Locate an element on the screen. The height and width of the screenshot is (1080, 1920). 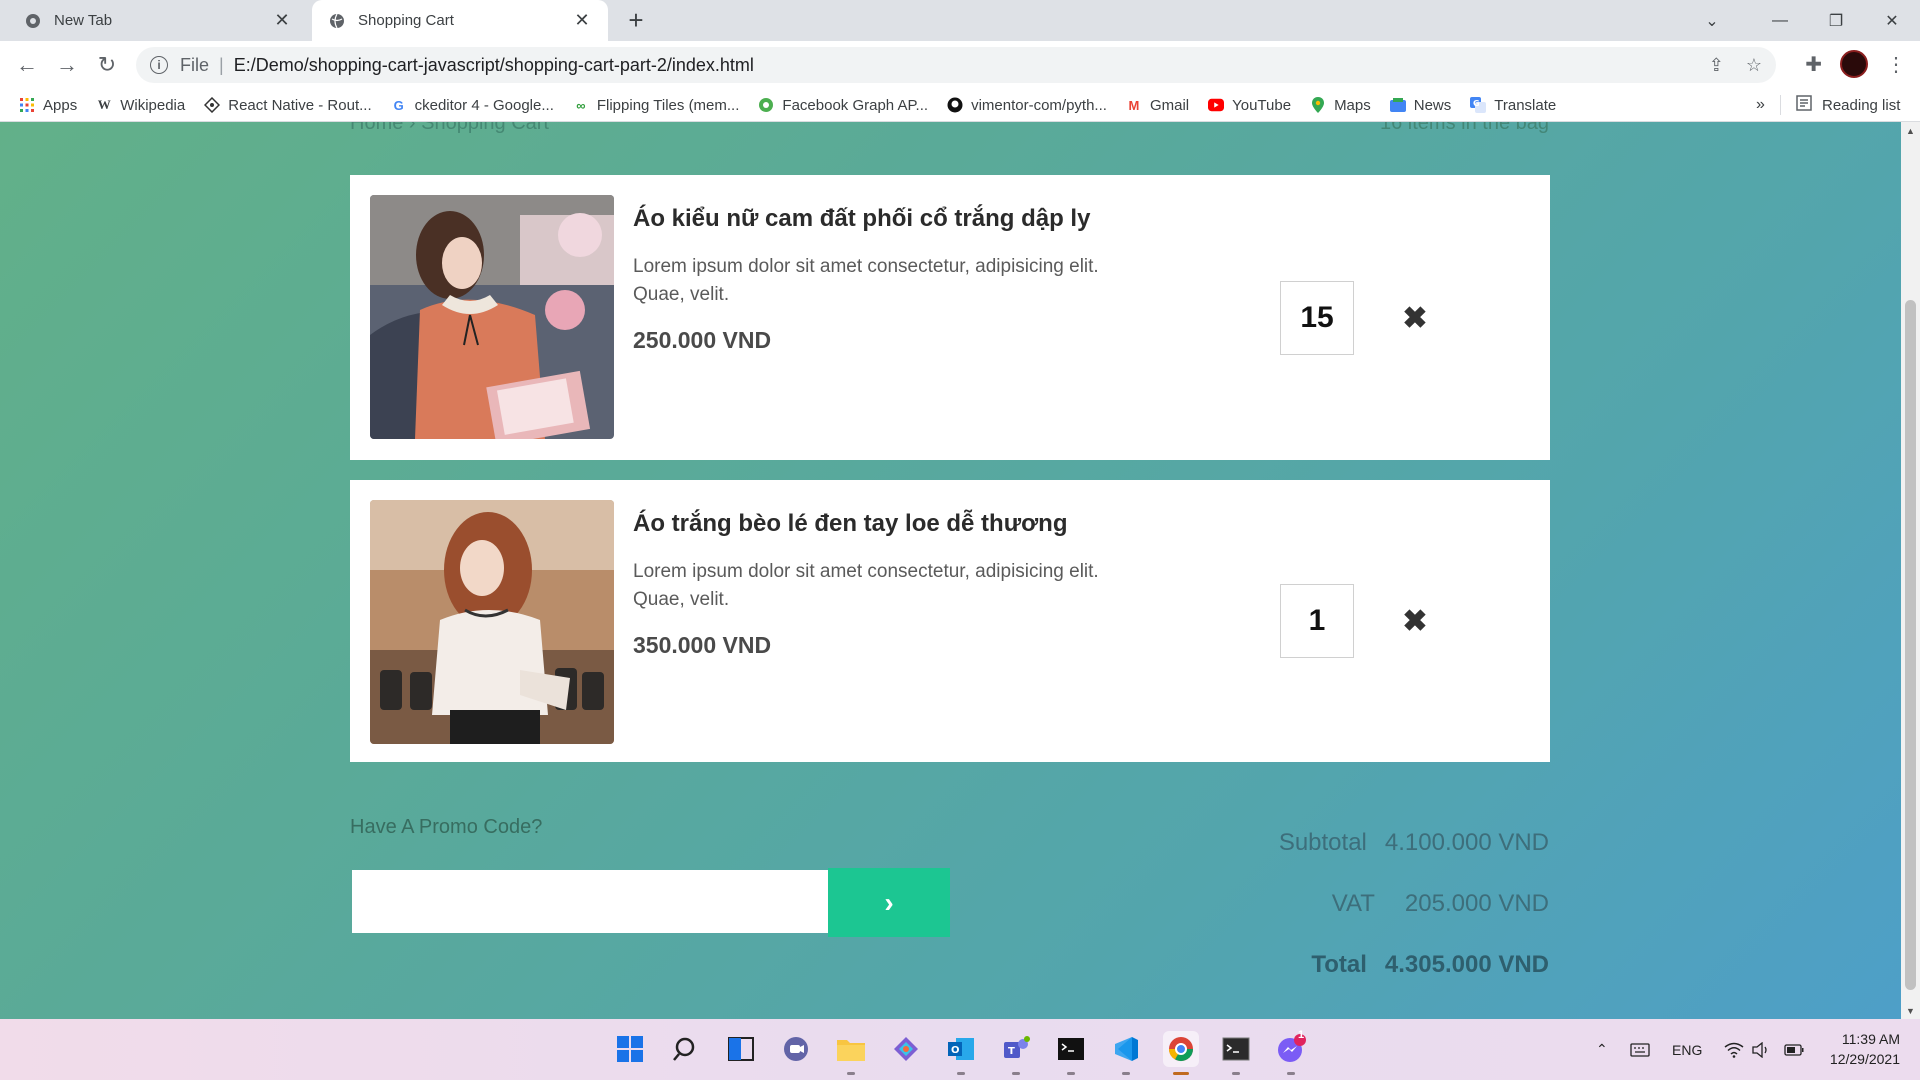
quantity-input: 1 is located at coordinates (1317, 621).